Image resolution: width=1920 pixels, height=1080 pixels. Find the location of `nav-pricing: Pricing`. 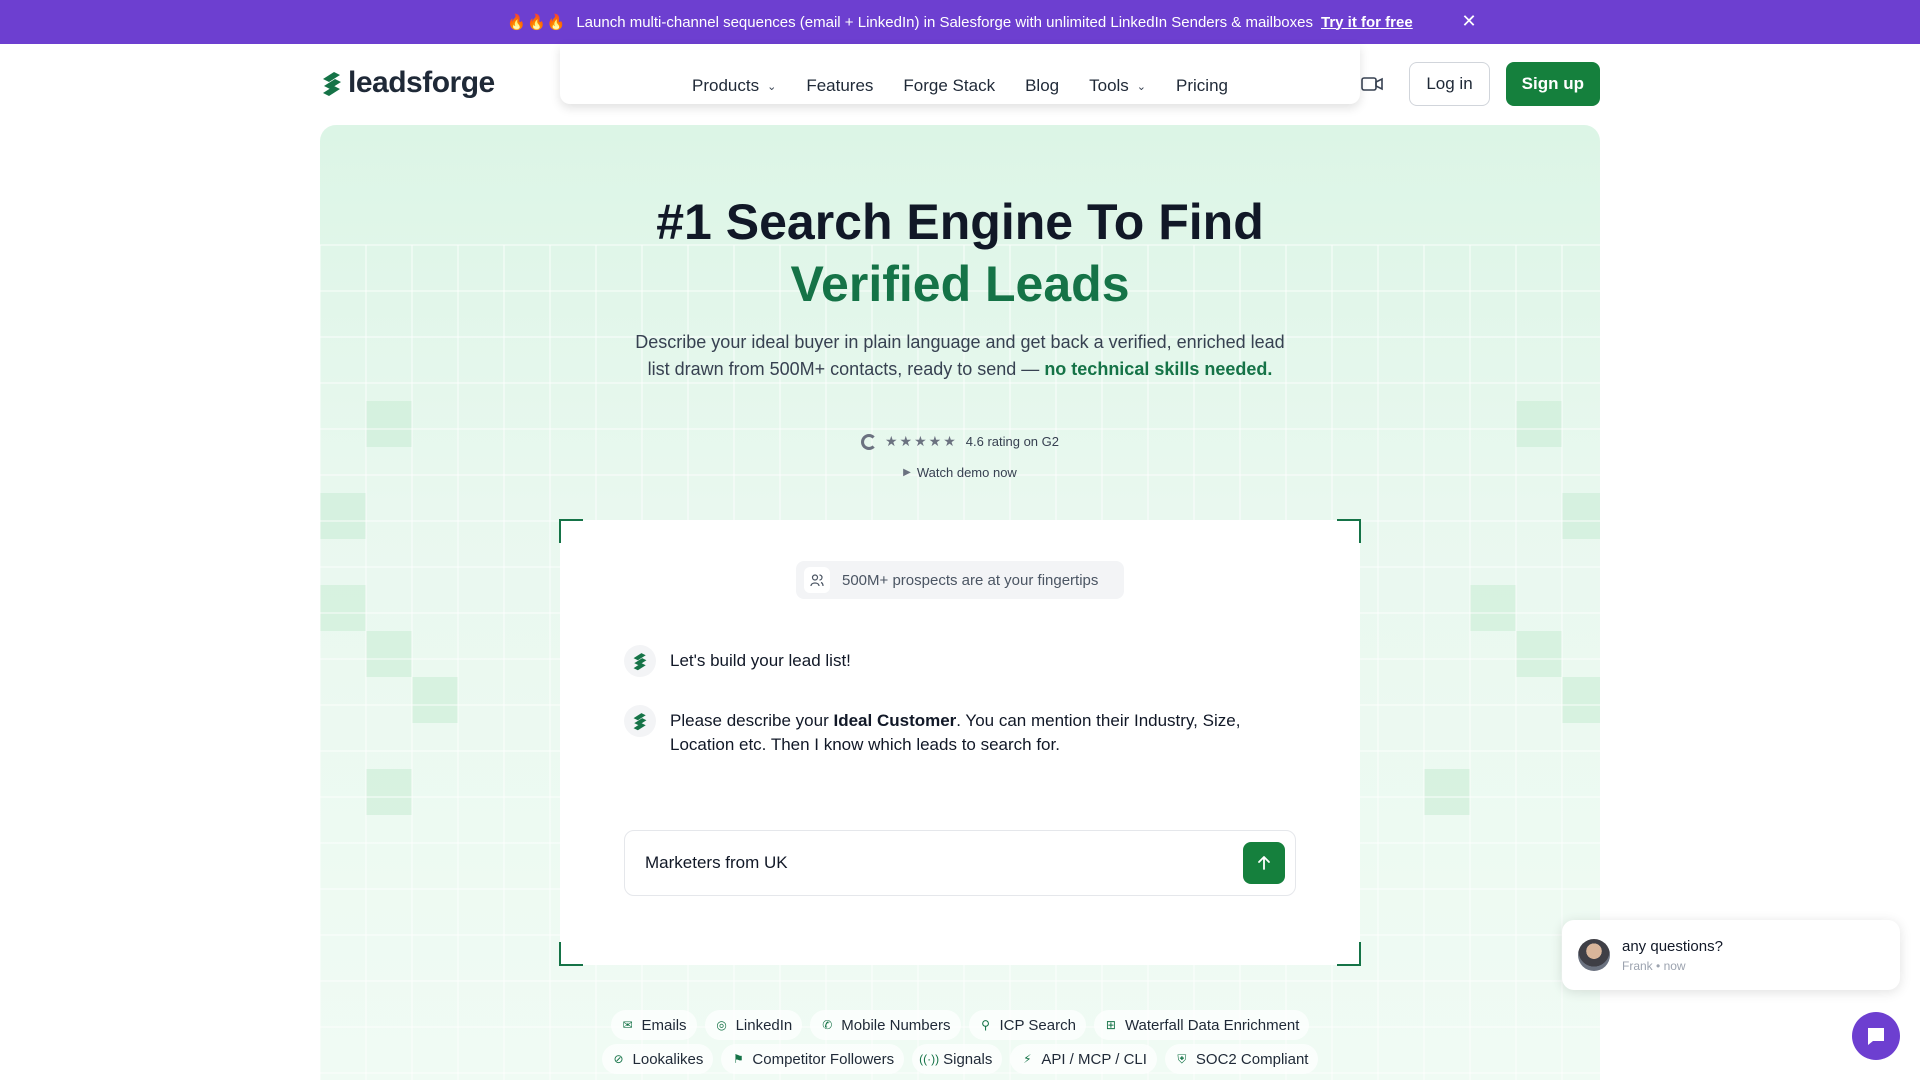

nav-pricing: Pricing is located at coordinates (1202, 86).